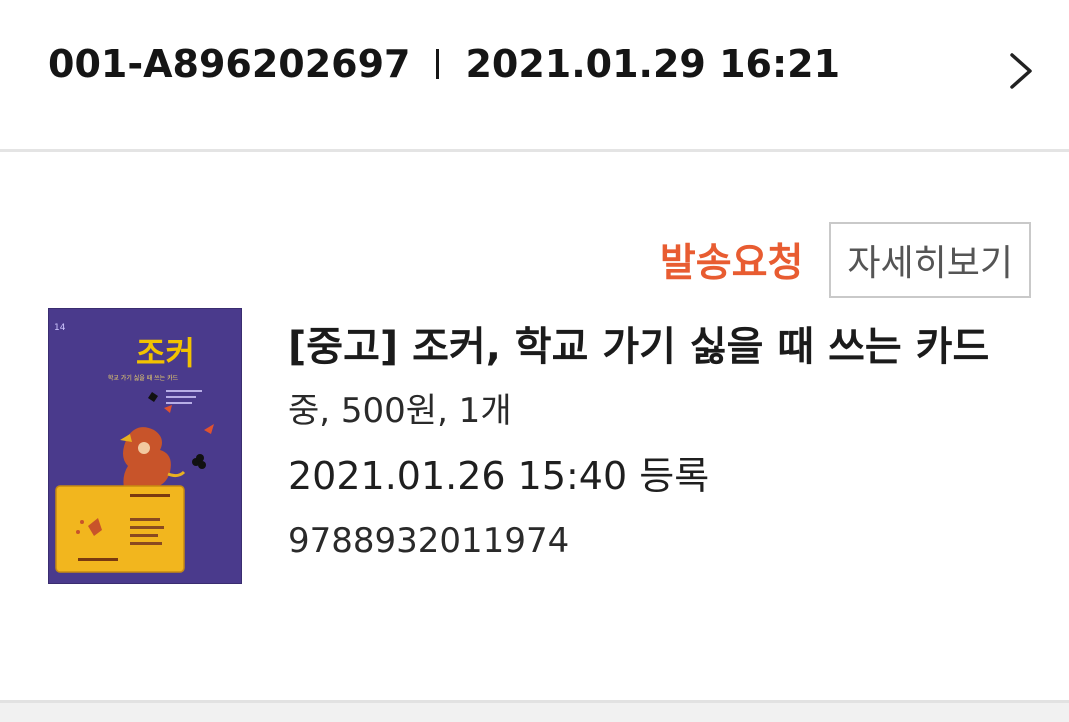 This screenshot has height=722, width=1069. I want to click on item-title: [중고] 조커, 학교 가기 싫을 때 쓰는 카드, so click(668, 347).